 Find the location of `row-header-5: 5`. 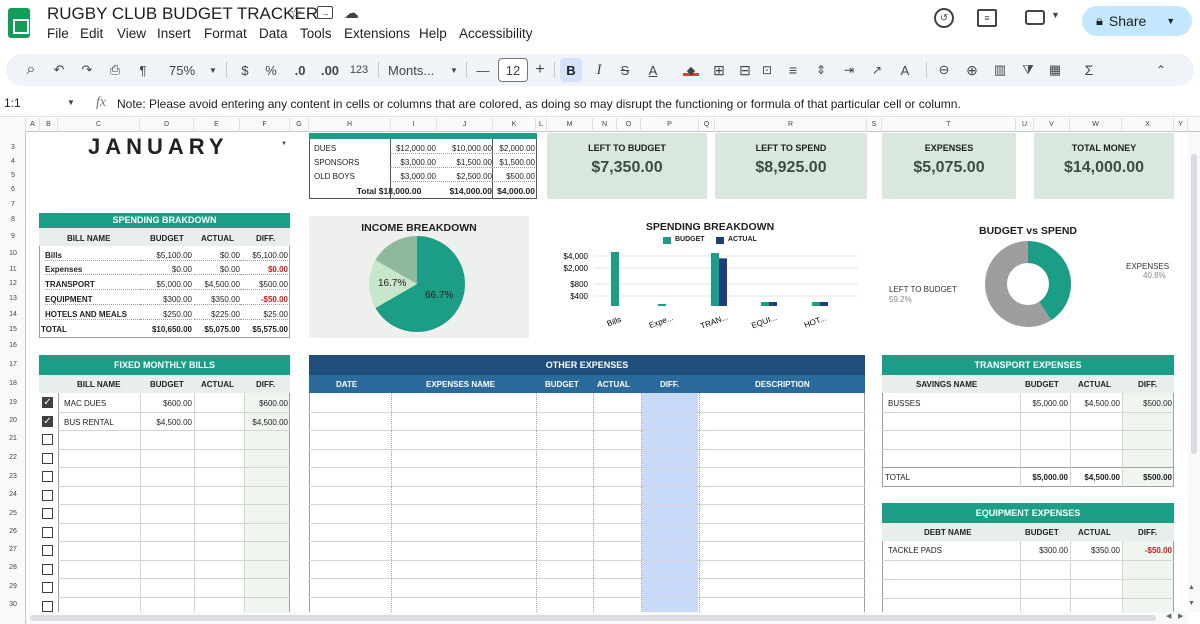

row-header-5: 5 is located at coordinates (13, 175).